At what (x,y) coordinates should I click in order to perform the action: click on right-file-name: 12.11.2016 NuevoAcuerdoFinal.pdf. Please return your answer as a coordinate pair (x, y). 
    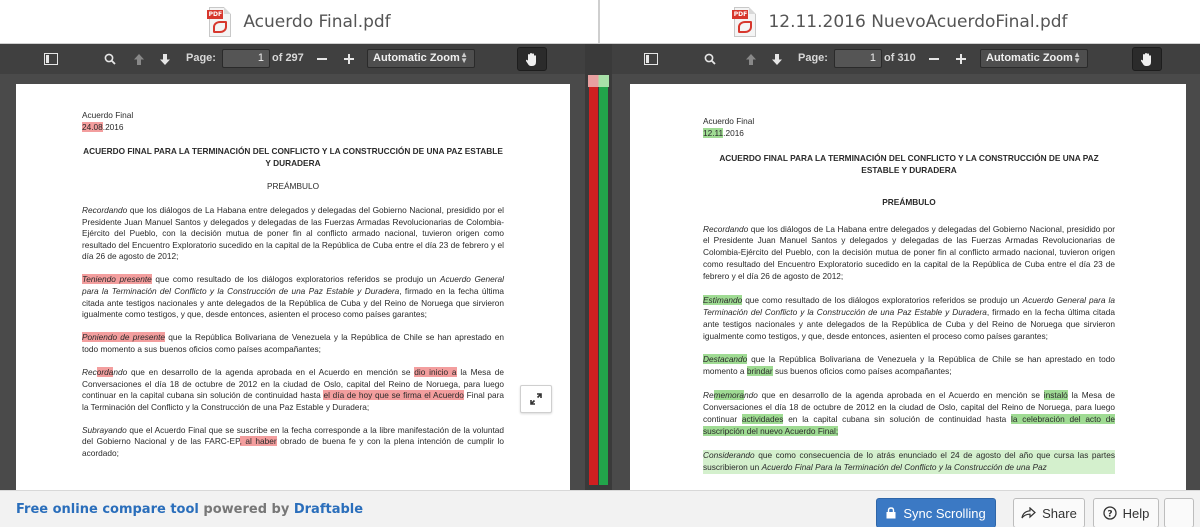
    Looking at the image, I should click on (918, 21).